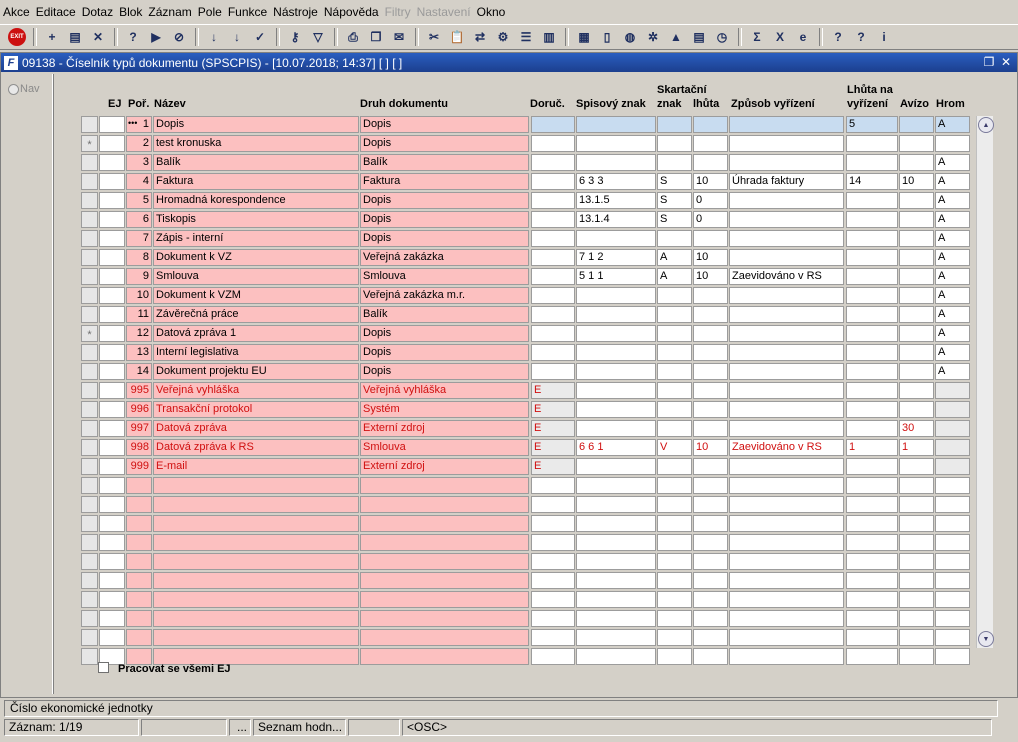 The image size is (1018, 742). What do you see at coordinates (872, 447) in the screenshot?
I see `cell-lhuta_vyr: 1` at bounding box center [872, 447].